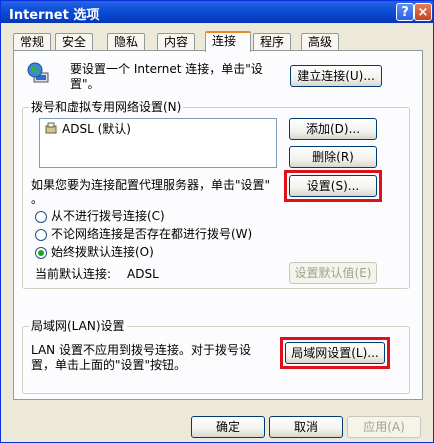 The width and height of the screenshot is (434, 443). I want to click on close-button: ×, so click(423, 12).